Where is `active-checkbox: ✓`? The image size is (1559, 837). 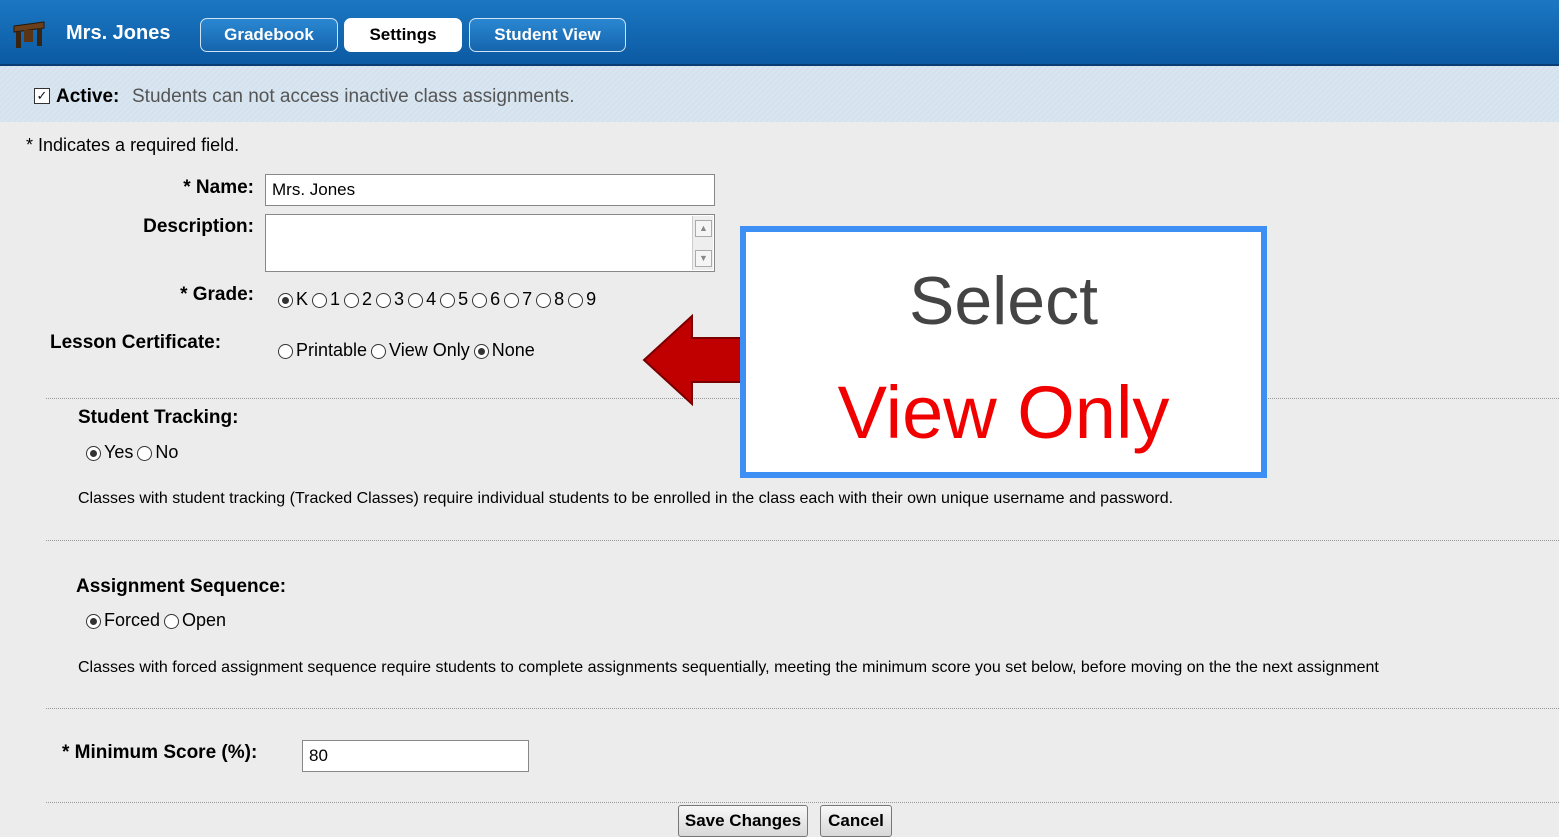 active-checkbox: ✓ is located at coordinates (42, 96).